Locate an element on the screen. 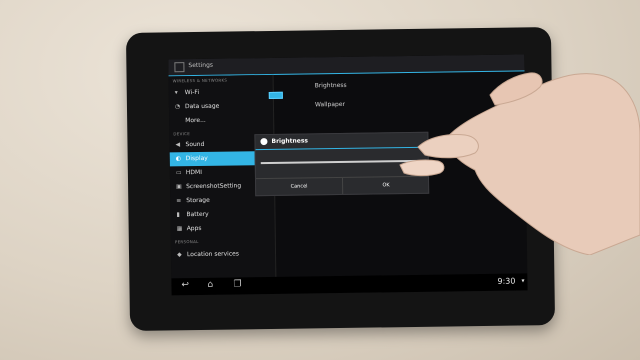 The height and width of the screenshot is (360, 640). cancel-button: Cancel is located at coordinates (299, 186).